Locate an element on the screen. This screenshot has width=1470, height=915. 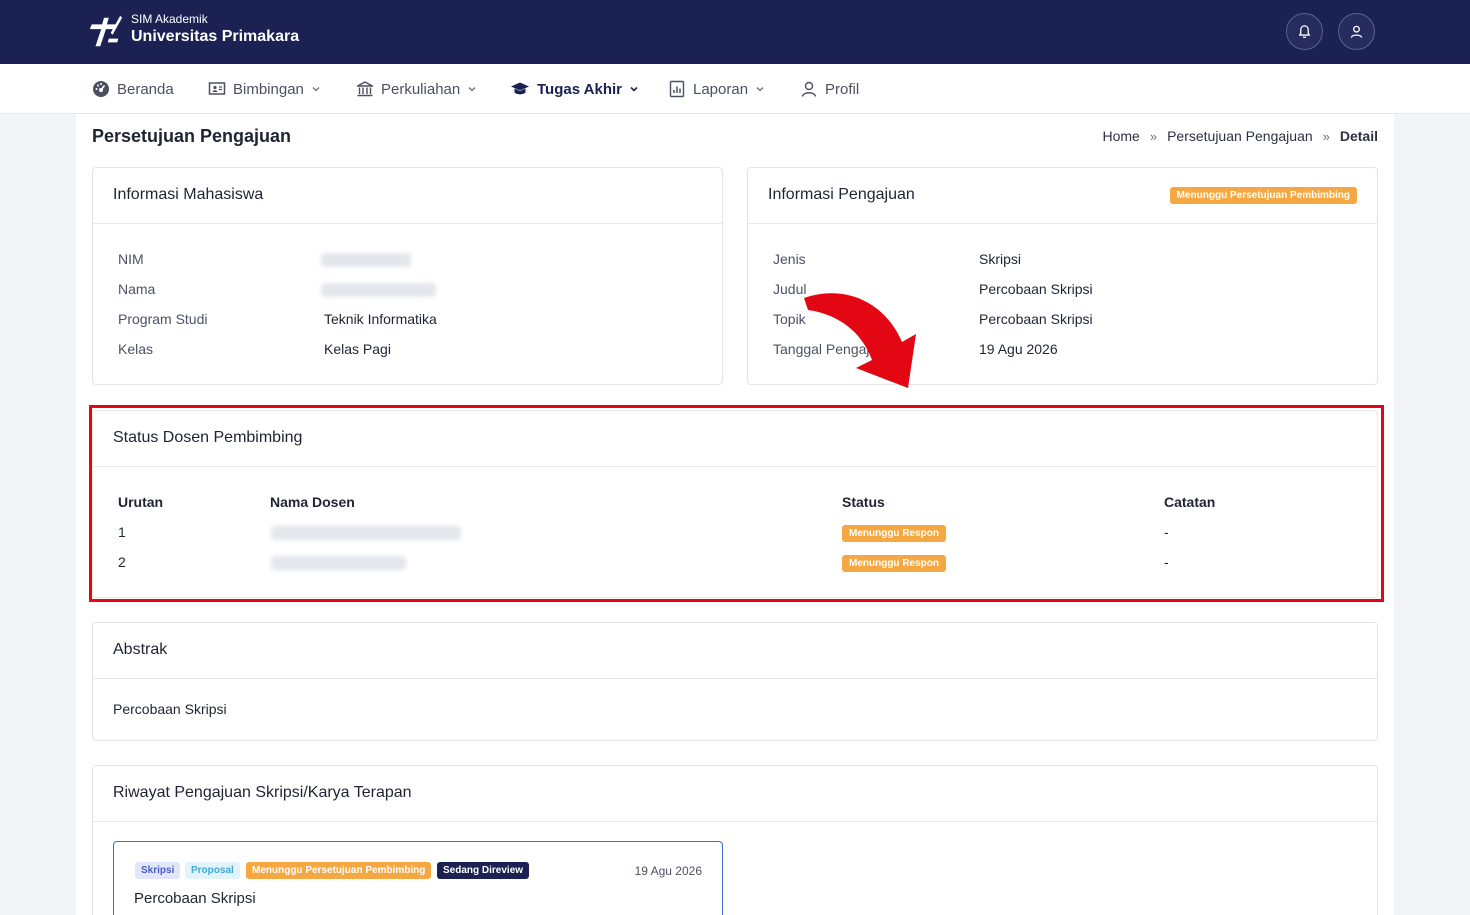
page-title: Persetujuan Pengajuan is located at coordinates (192, 136).